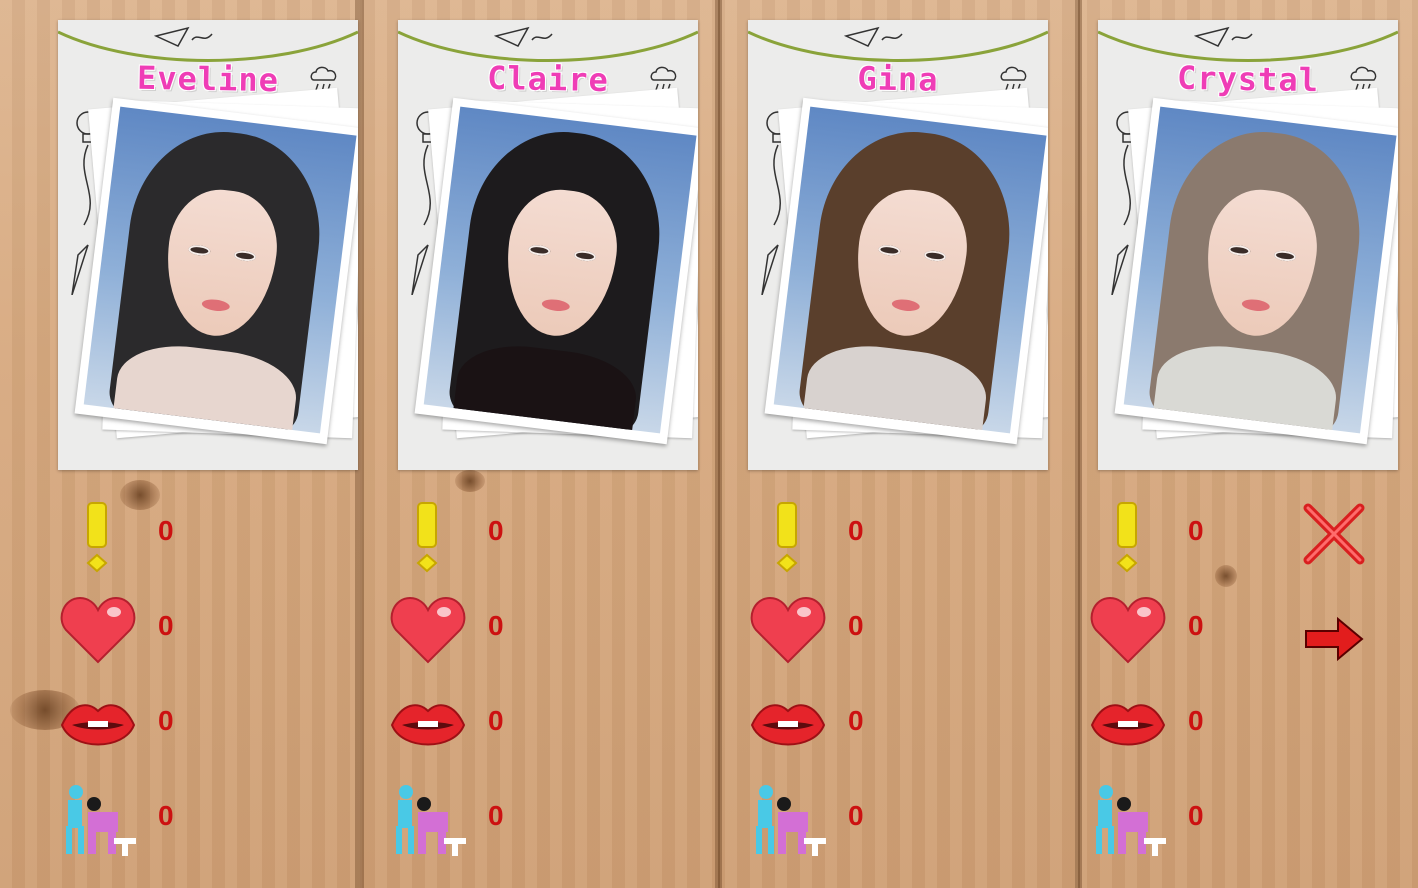 This screenshot has width=1418, height=888. I want to click on character-name: Crystal, so click(1248, 79).